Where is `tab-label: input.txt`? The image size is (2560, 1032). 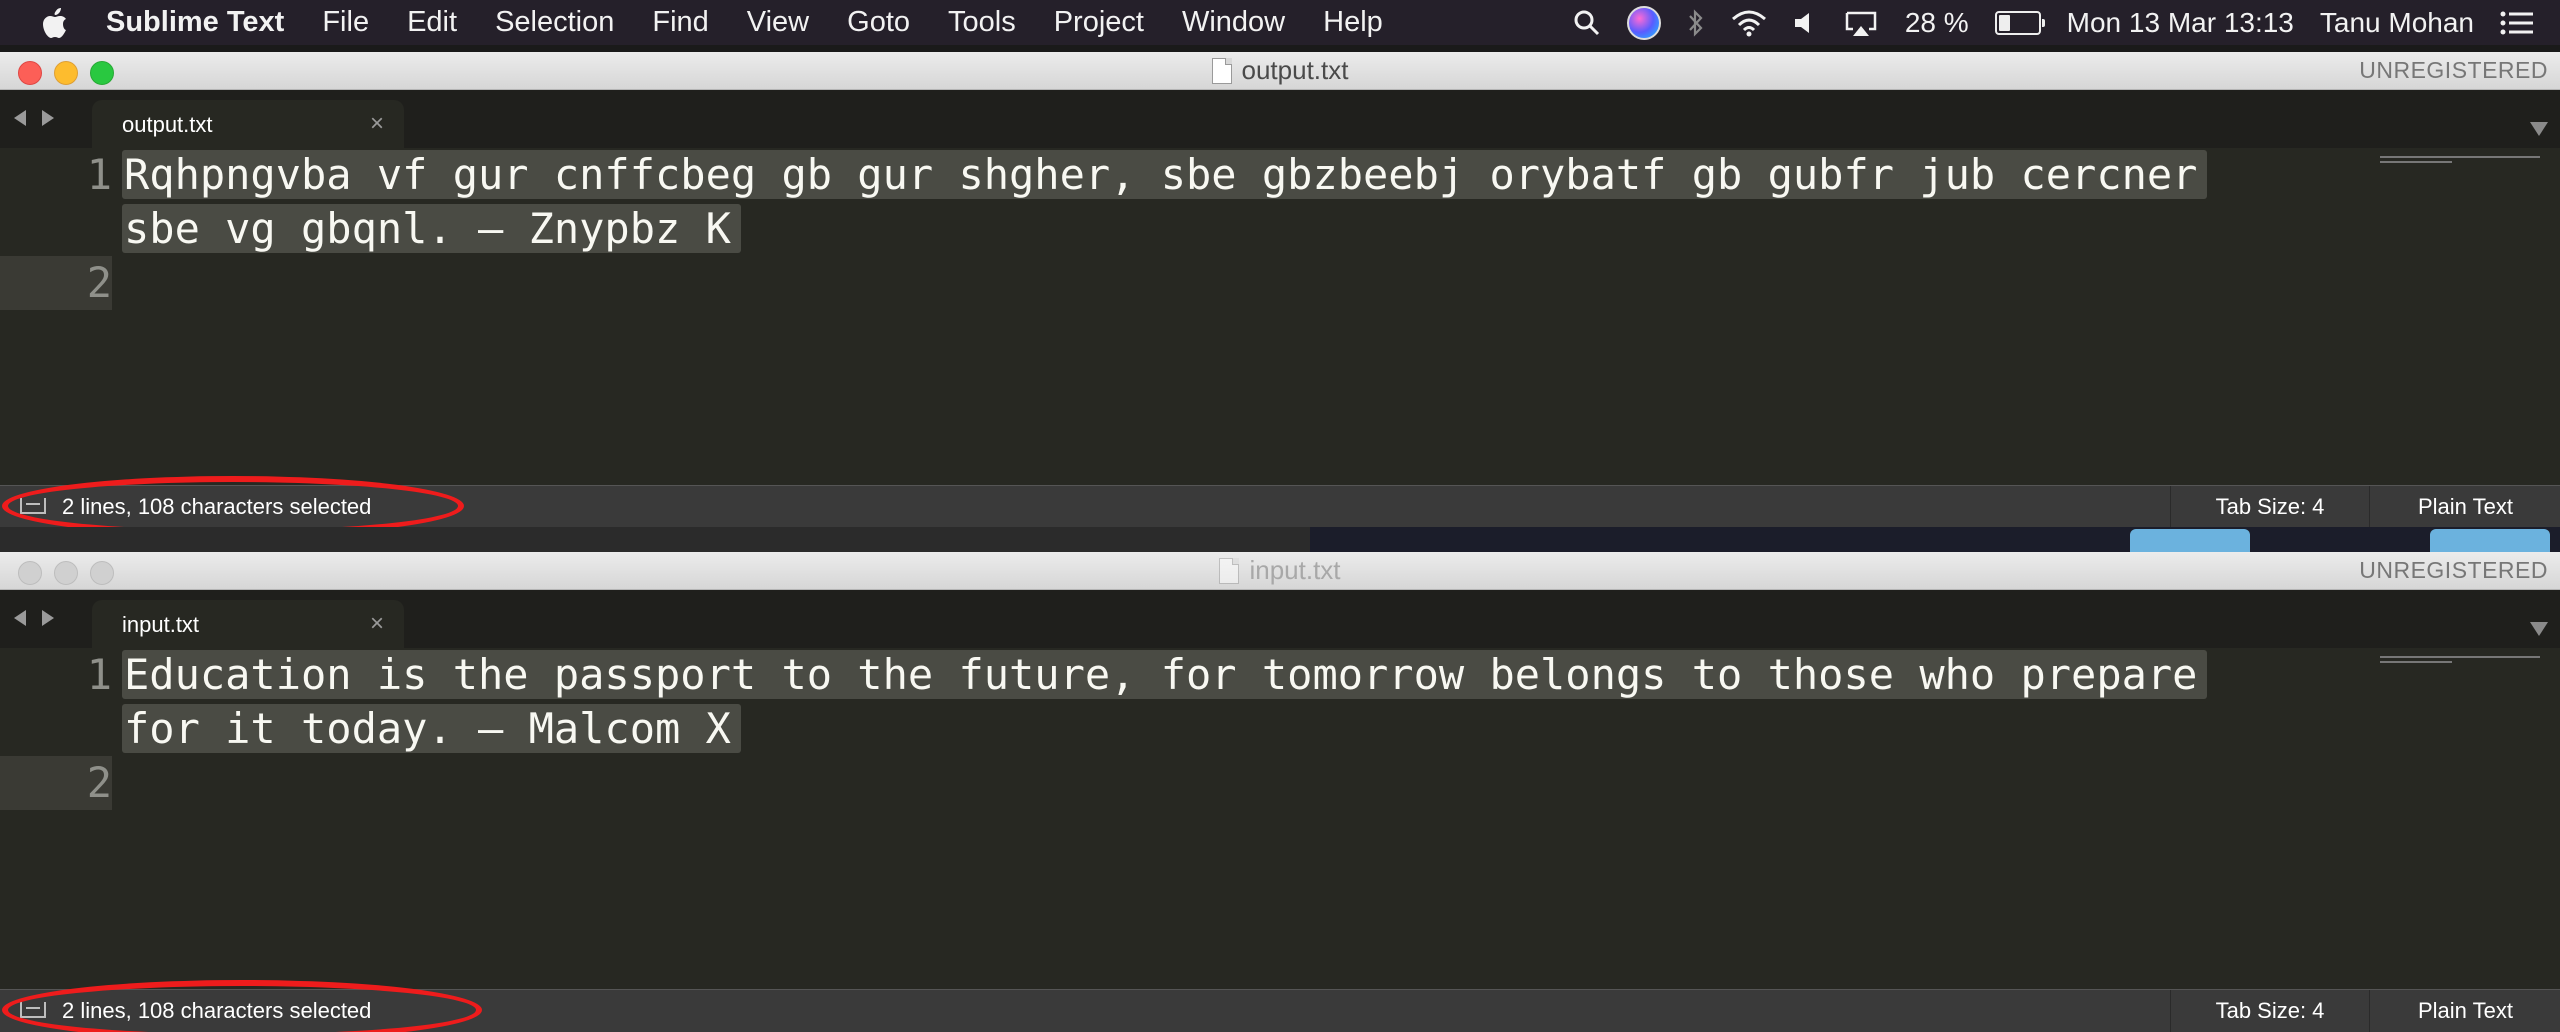
tab-label: input.txt is located at coordinates (161, 624).